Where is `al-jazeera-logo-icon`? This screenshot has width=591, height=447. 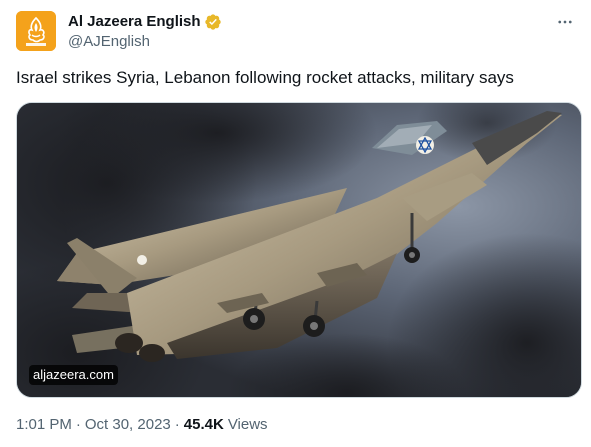
al-jazeera-logo-icon is located at coordinates (36, 31).